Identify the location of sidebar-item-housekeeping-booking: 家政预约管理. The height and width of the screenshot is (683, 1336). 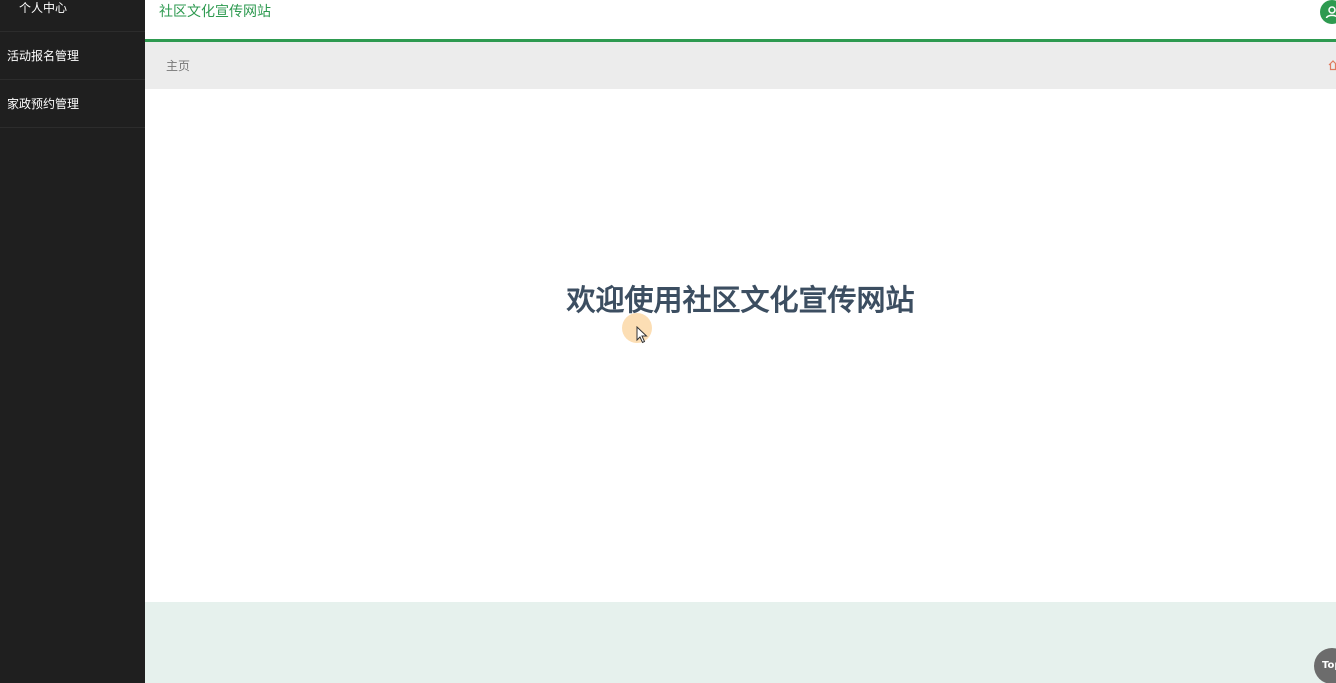
(72, 104).